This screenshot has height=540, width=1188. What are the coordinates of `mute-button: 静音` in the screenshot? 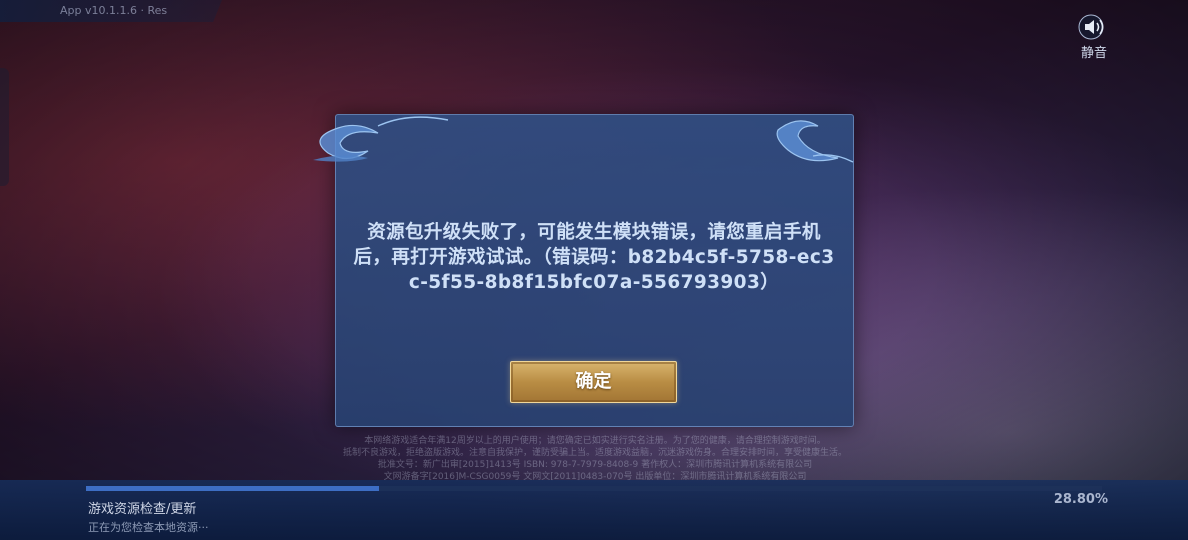 It's located at (1094, 37).